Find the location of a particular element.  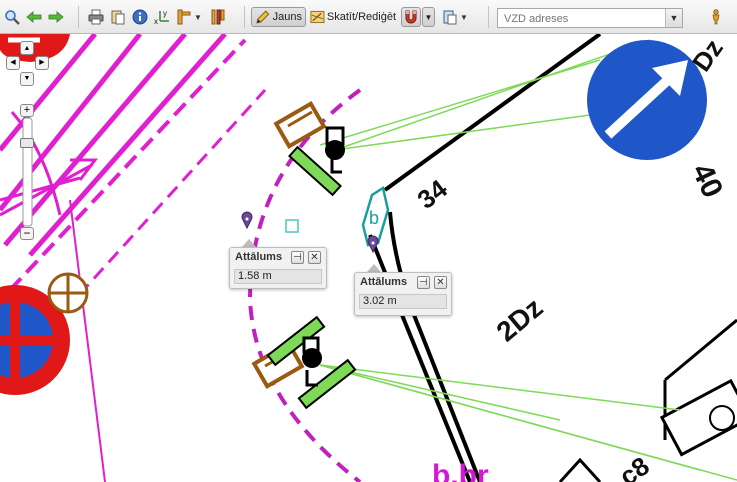

person-icon is located at coordinates (716, 17).